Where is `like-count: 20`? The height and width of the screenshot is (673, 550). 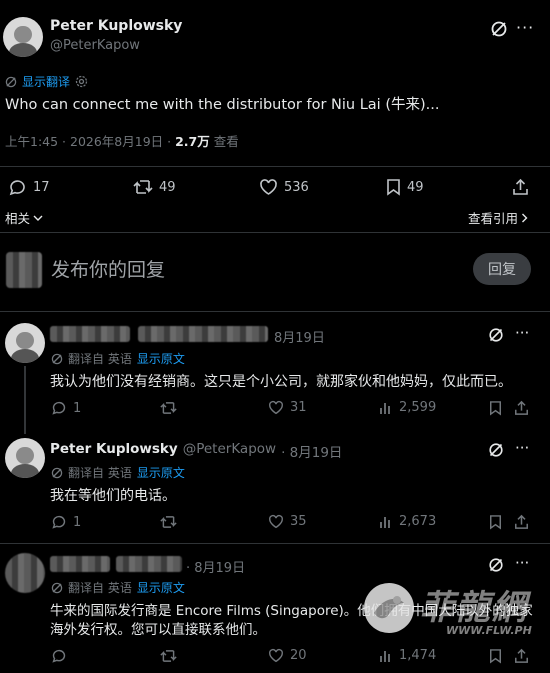 like-count: 20 is located at coordinates (298, 655).